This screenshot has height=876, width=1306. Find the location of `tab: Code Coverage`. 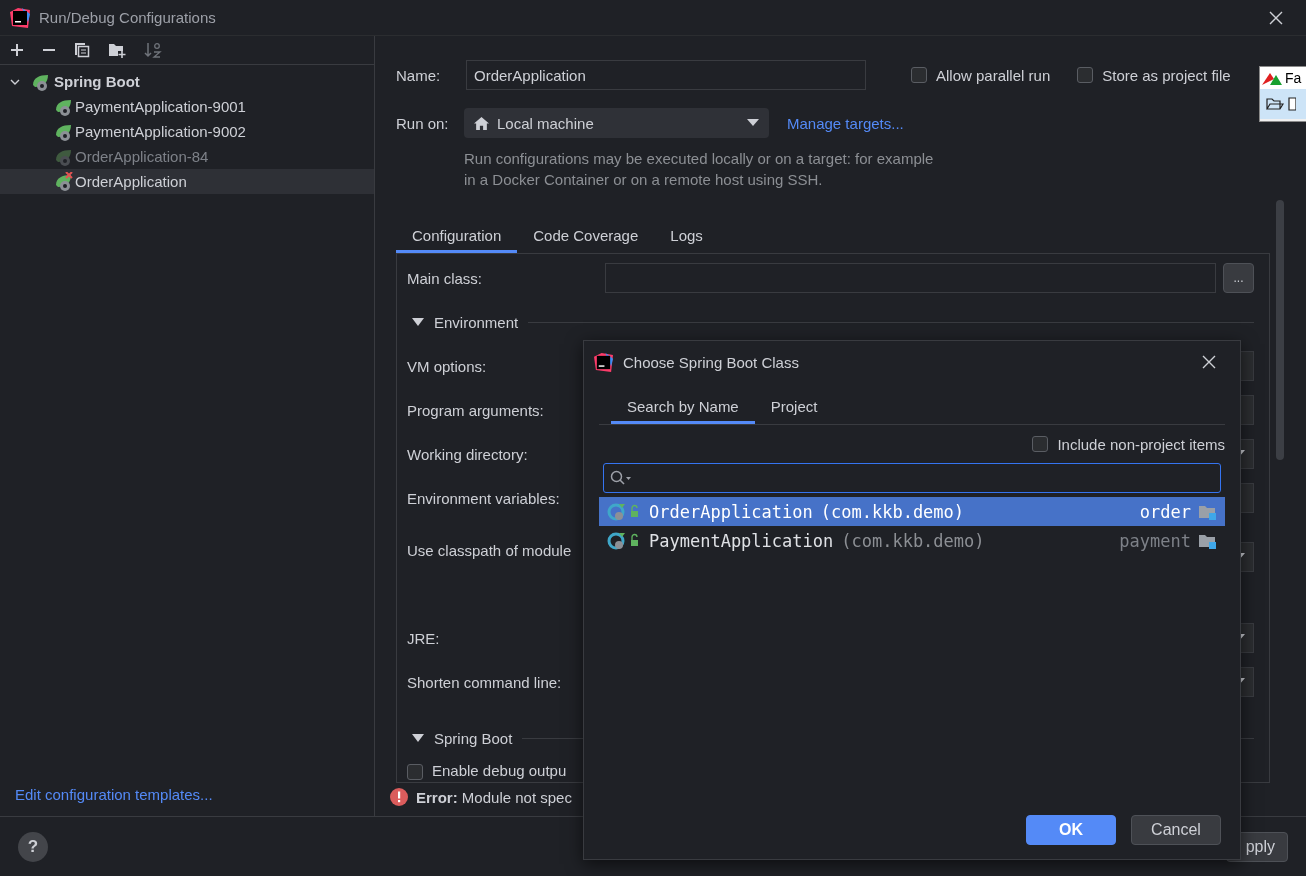

tab: Code Coverage is located at coordinates (586, 236).